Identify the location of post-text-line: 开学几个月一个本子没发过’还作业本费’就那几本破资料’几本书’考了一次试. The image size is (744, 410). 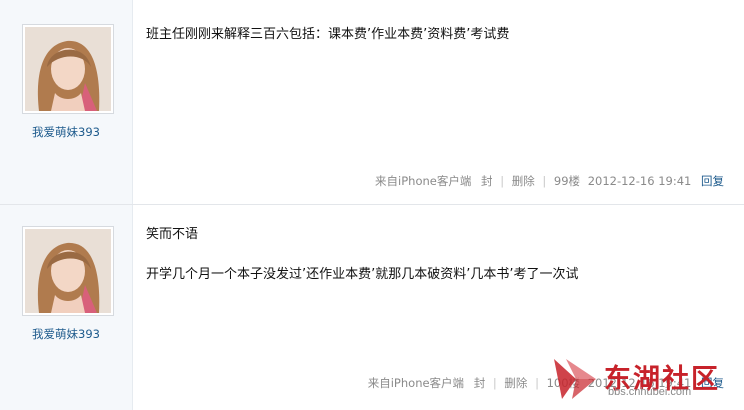
(362, 274).